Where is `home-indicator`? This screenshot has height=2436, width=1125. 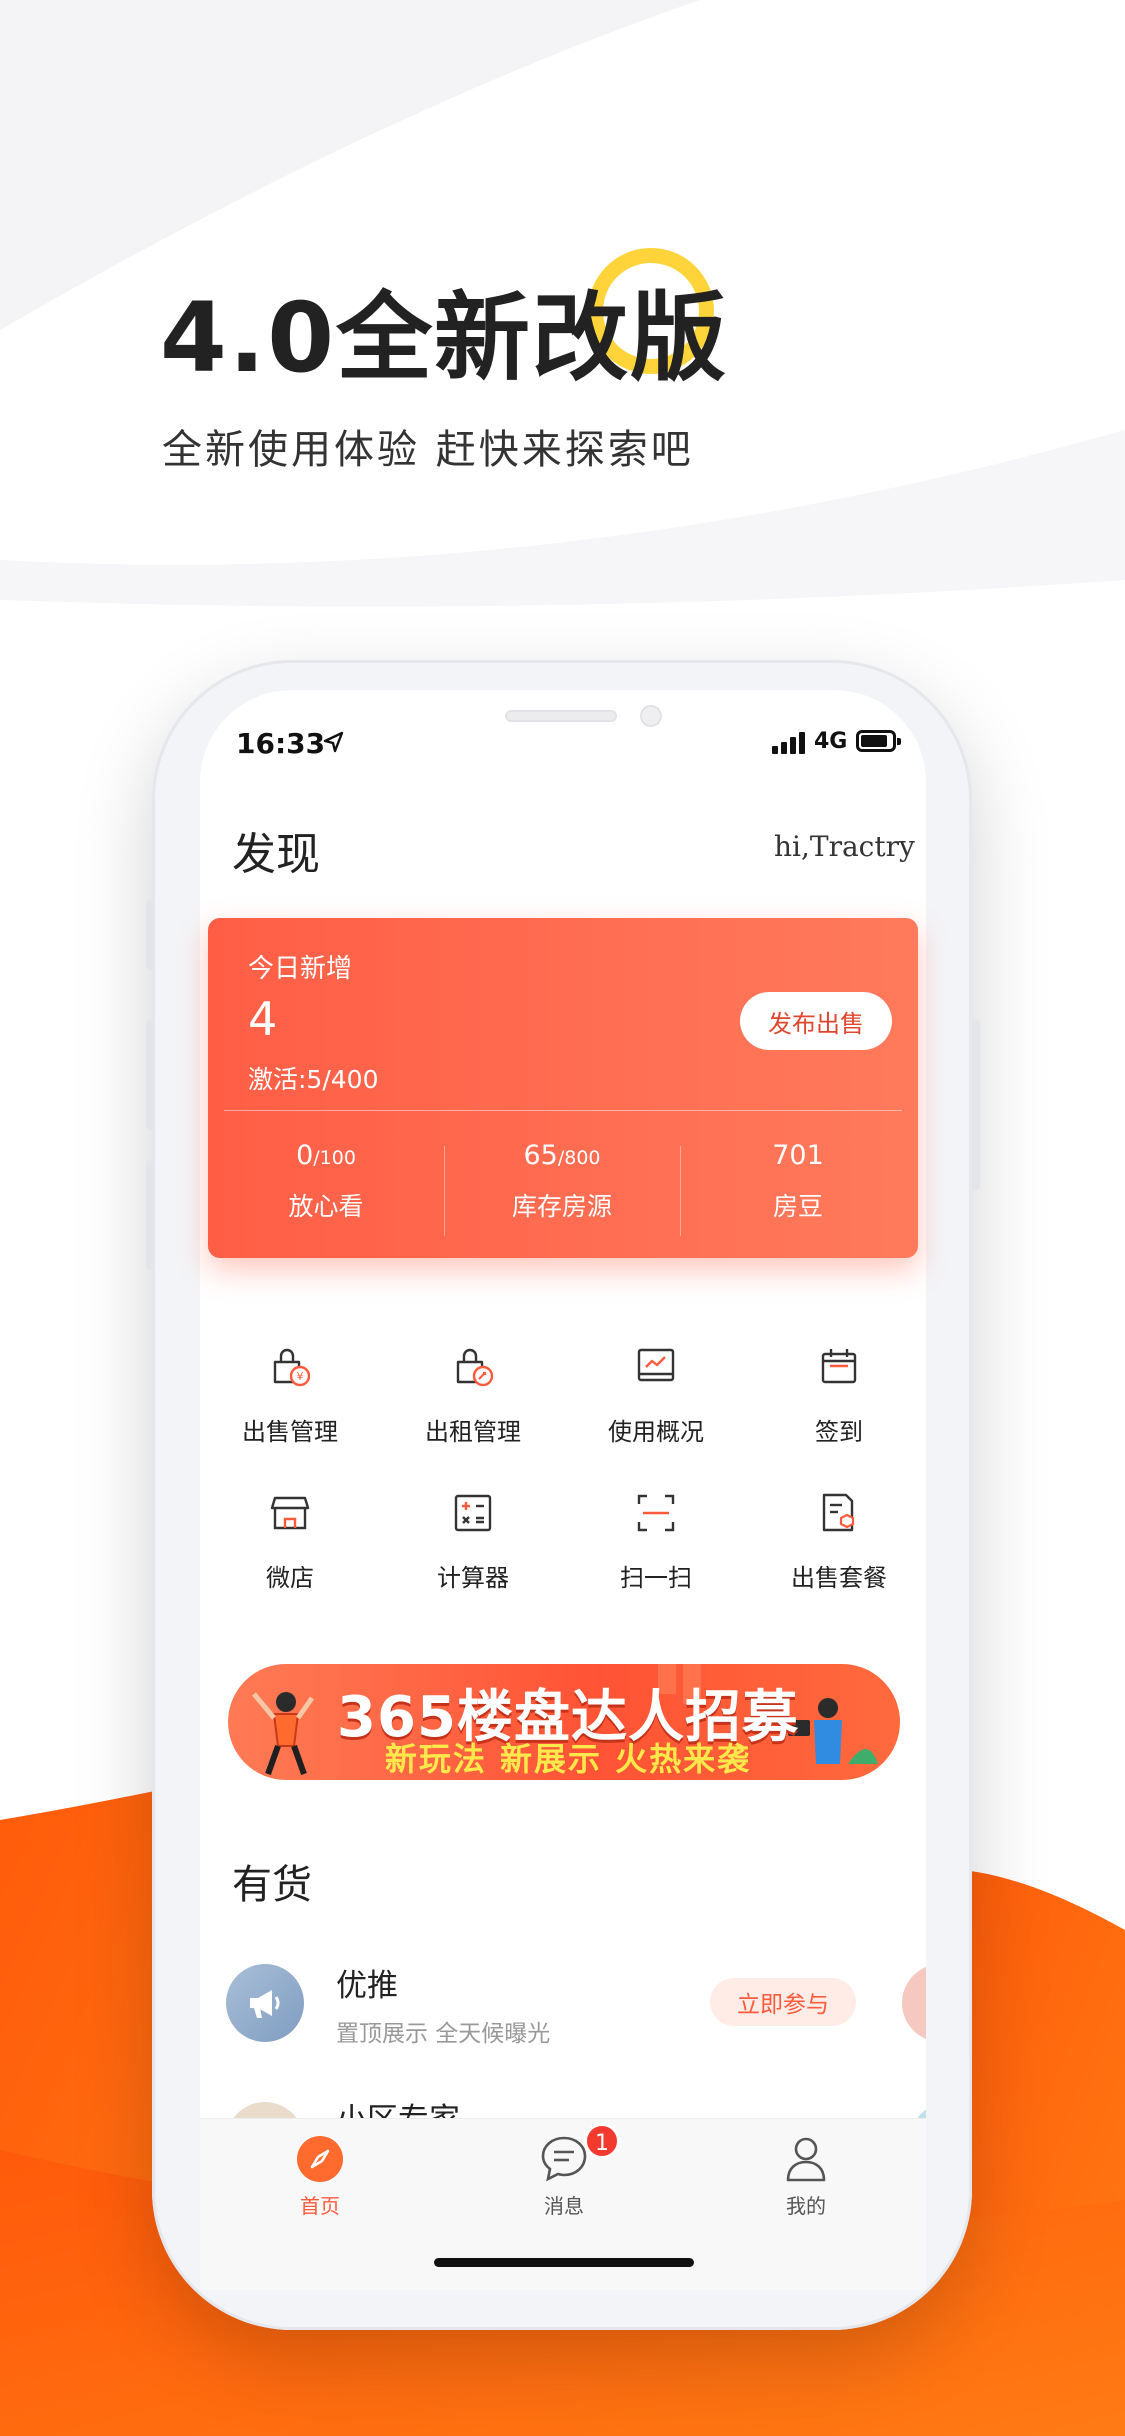 home-indicator is located at coordinates (564, 2262).